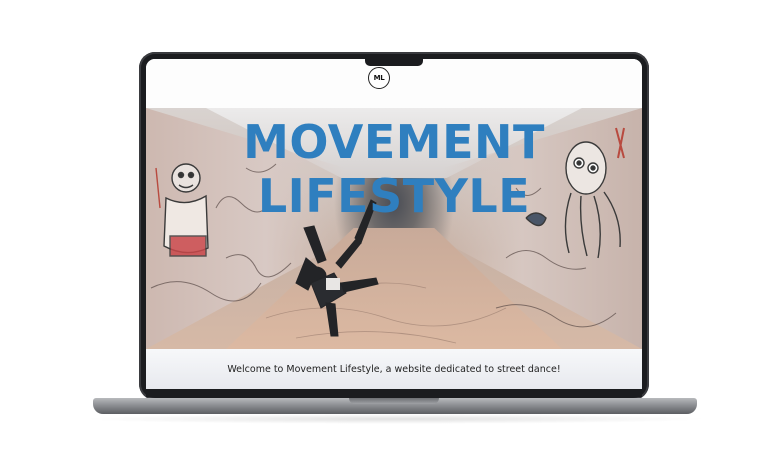 This screenshot has height=464, width=774. I want to click on hero-title-line2: LIFESTYLE, so click(394, 196).